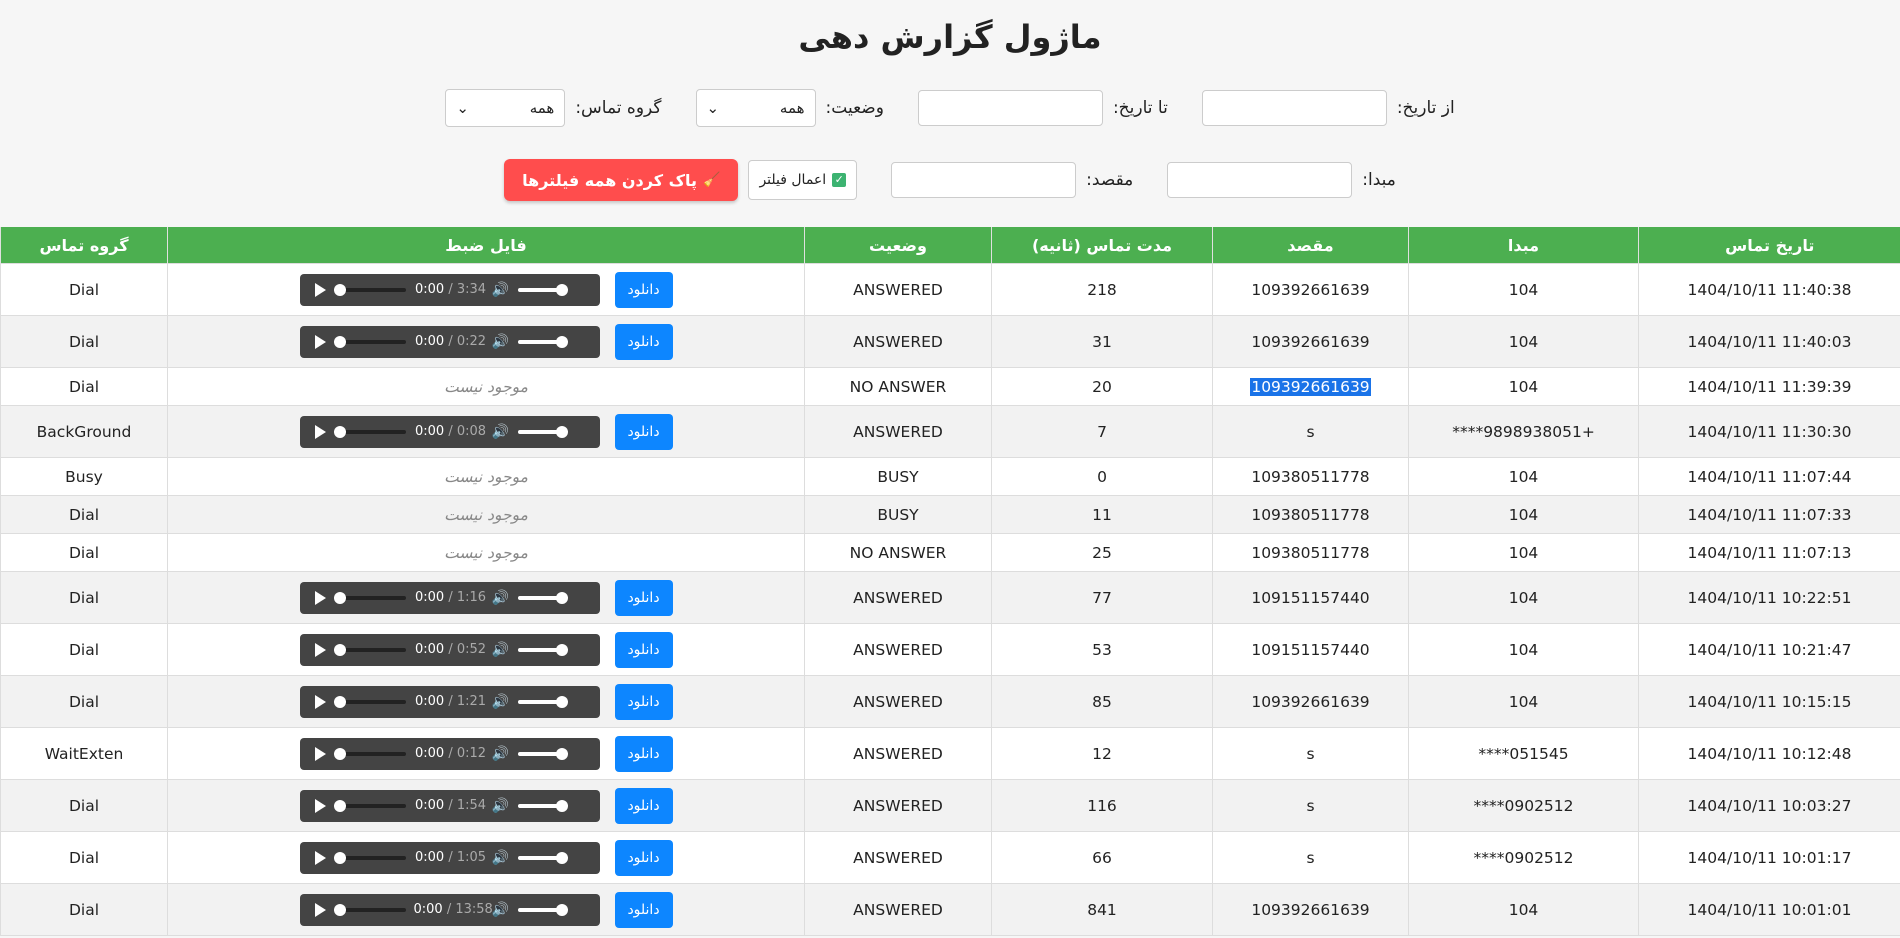 This screenshot has width=1900, height=938. I want to click on clear-filters-button: 🧹 پاک کردن همه فیلترها, so click(621, 180).